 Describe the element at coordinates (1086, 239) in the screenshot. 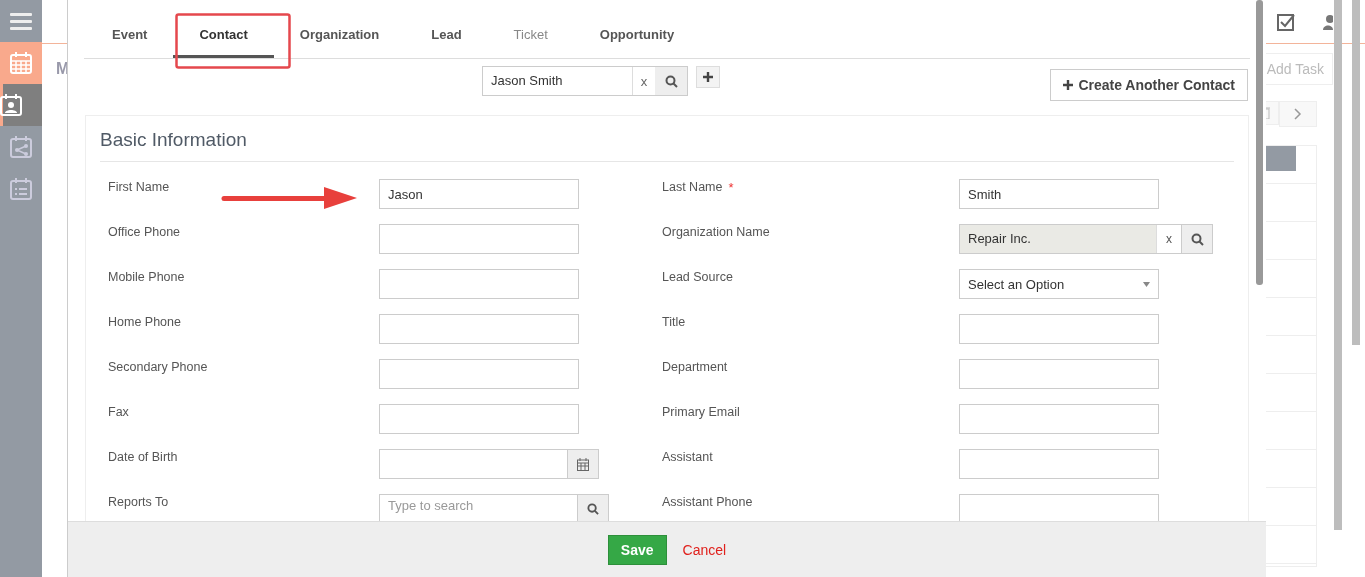

I see `organization-field: Repair Inc. x` at that location.